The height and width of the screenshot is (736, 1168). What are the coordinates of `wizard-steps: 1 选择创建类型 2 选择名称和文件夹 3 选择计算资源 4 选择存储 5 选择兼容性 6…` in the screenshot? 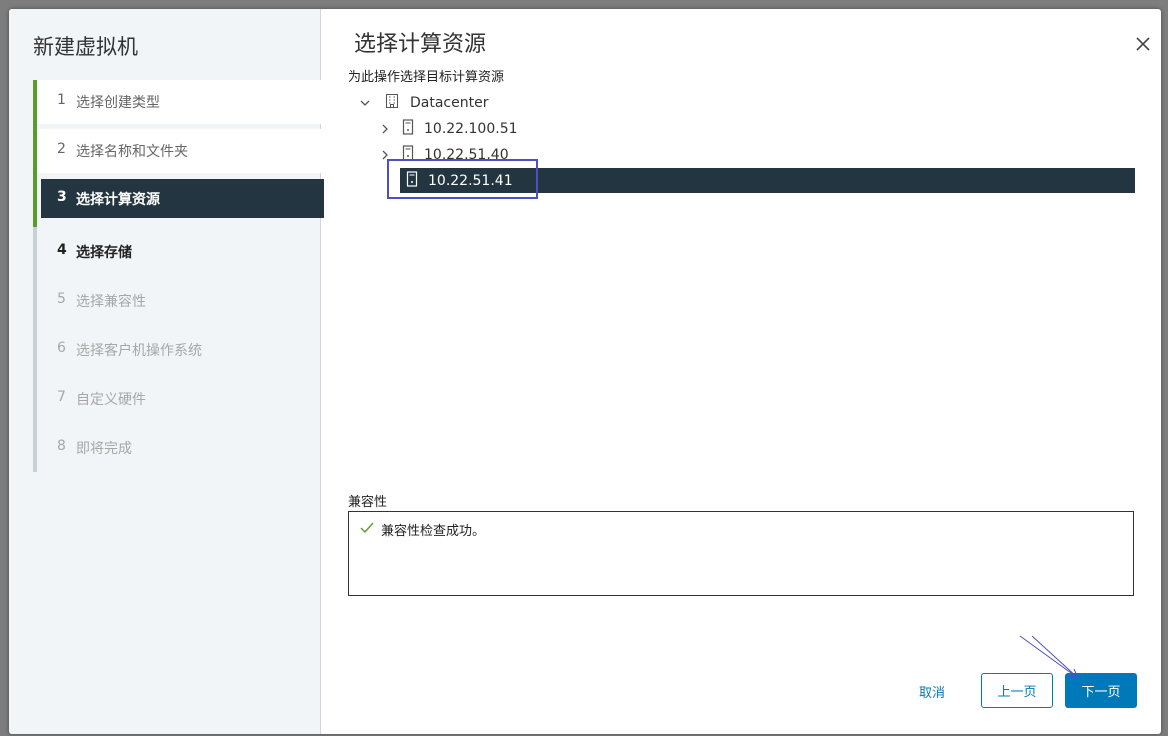 It's located at (178, 276).